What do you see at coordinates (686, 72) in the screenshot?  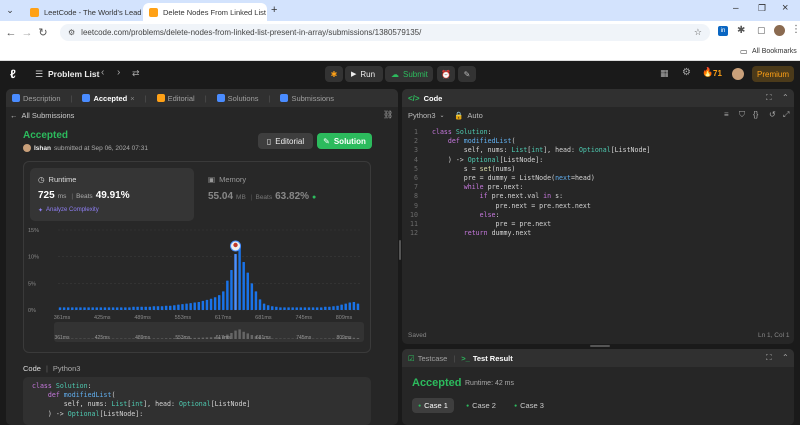 I see `settings-gear-icon: ⚙` at bounding box center [686, 72].